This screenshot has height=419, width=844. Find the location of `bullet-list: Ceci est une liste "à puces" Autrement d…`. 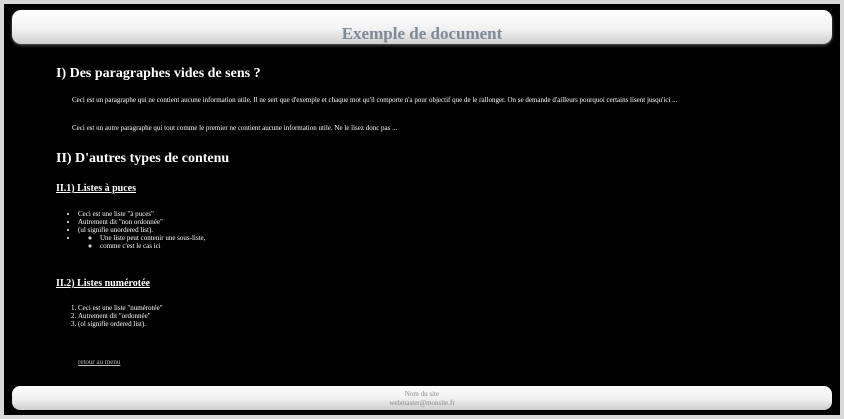

bullet-list: Ceci est une liste "à puces" Autrement d… is located at coordinates (130, 230).